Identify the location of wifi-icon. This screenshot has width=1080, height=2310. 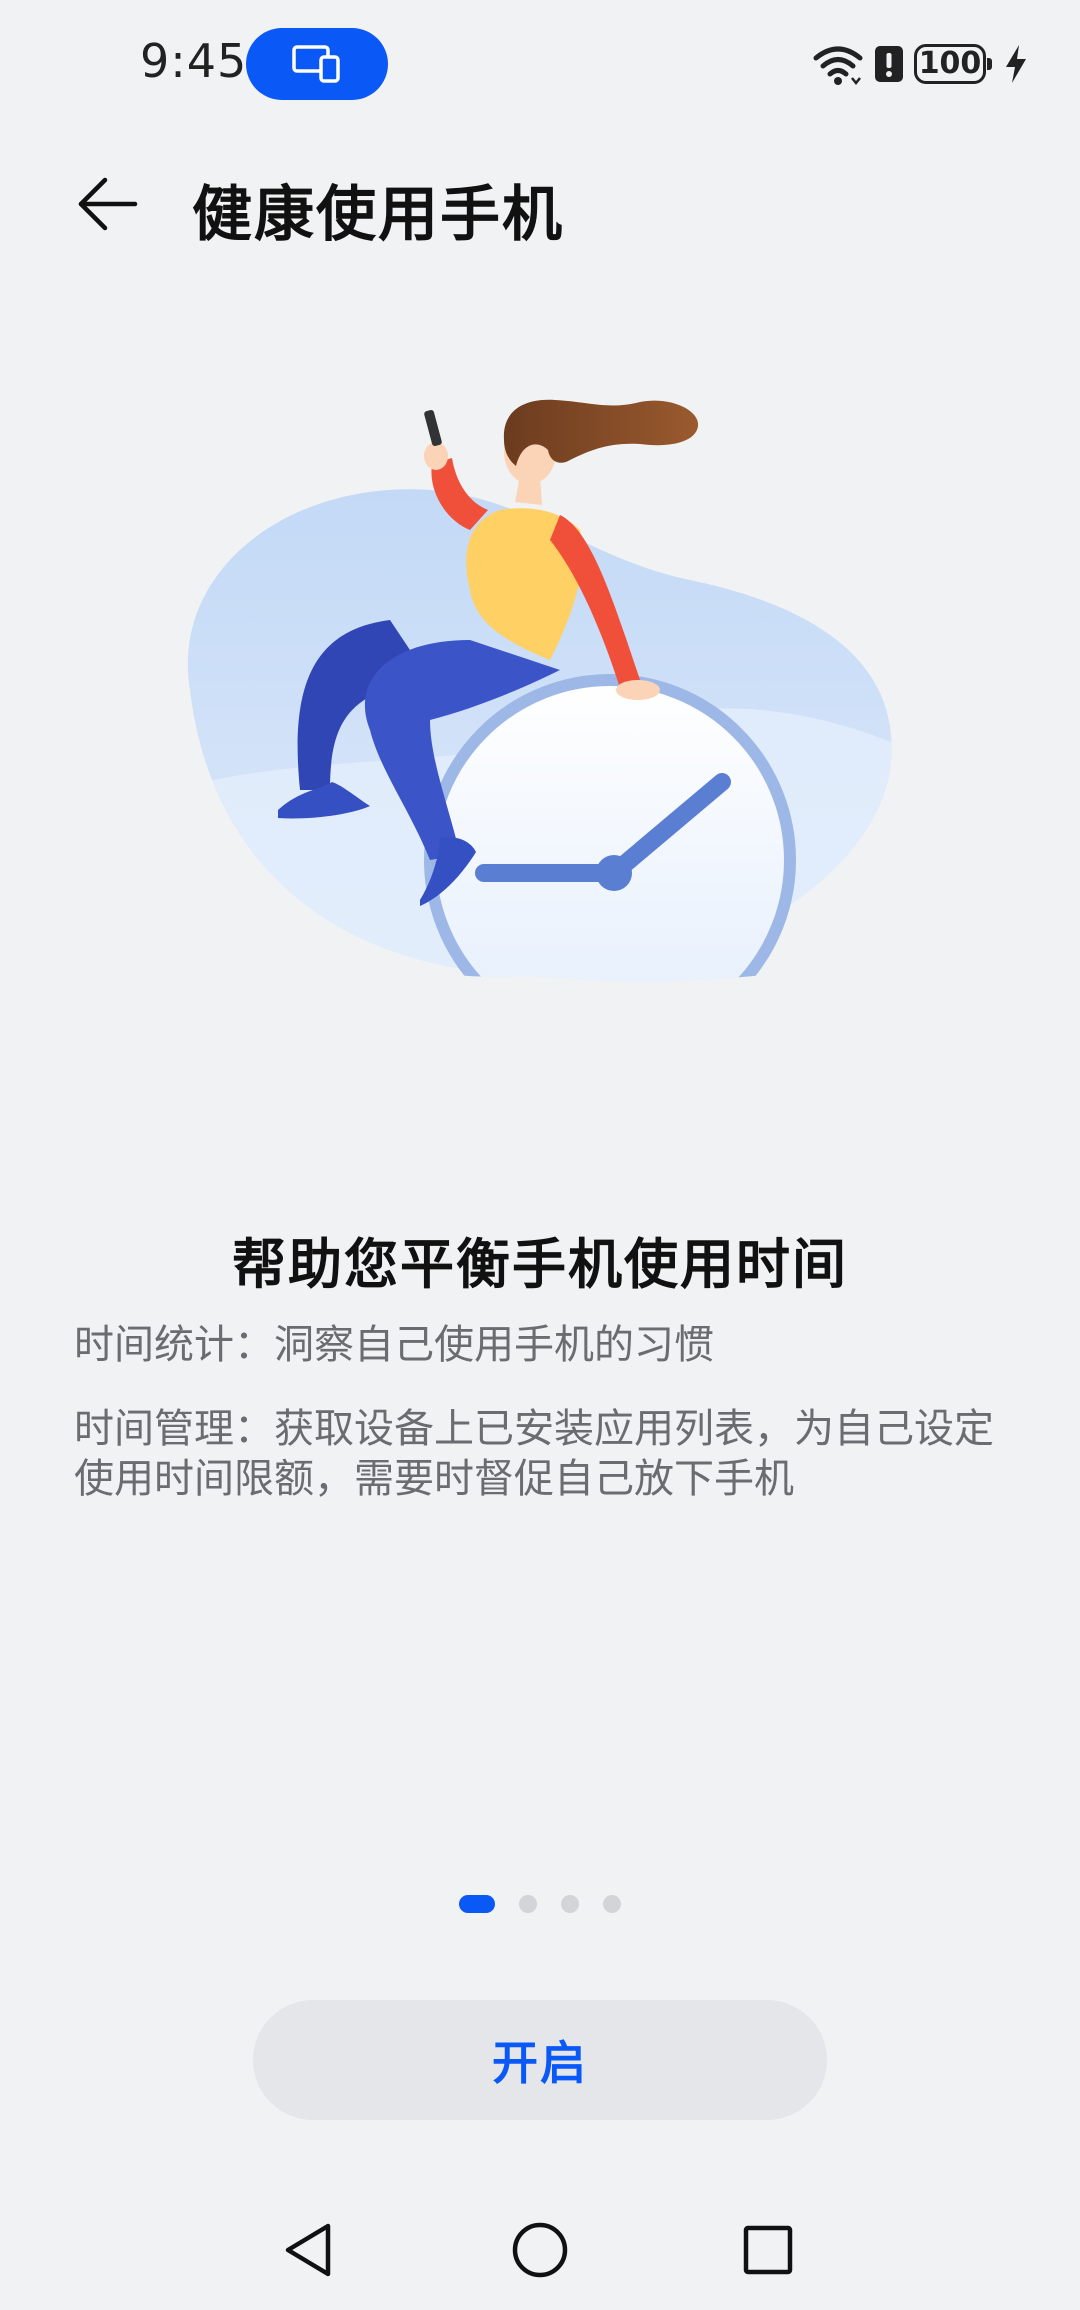
(838, 66).